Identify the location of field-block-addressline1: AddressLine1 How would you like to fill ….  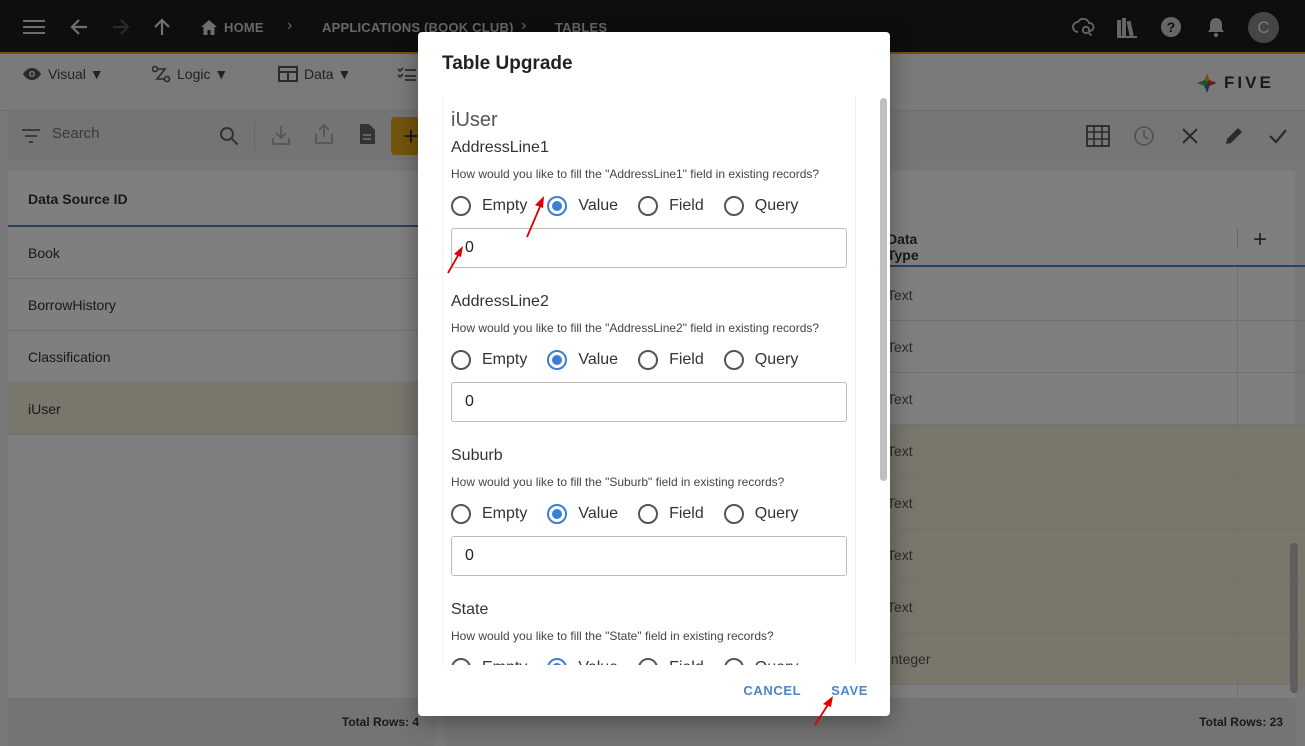
(649, 203).